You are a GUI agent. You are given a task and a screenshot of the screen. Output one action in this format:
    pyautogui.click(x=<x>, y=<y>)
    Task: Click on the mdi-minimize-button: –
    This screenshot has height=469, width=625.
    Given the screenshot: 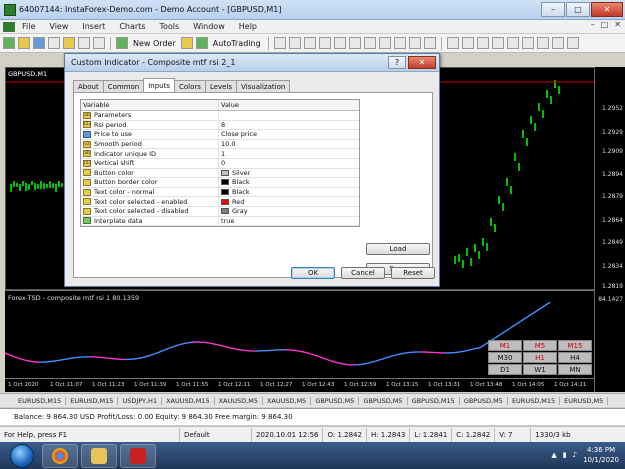 What is the action you would take?
    pyautogui.click(x=593, y=24)
    